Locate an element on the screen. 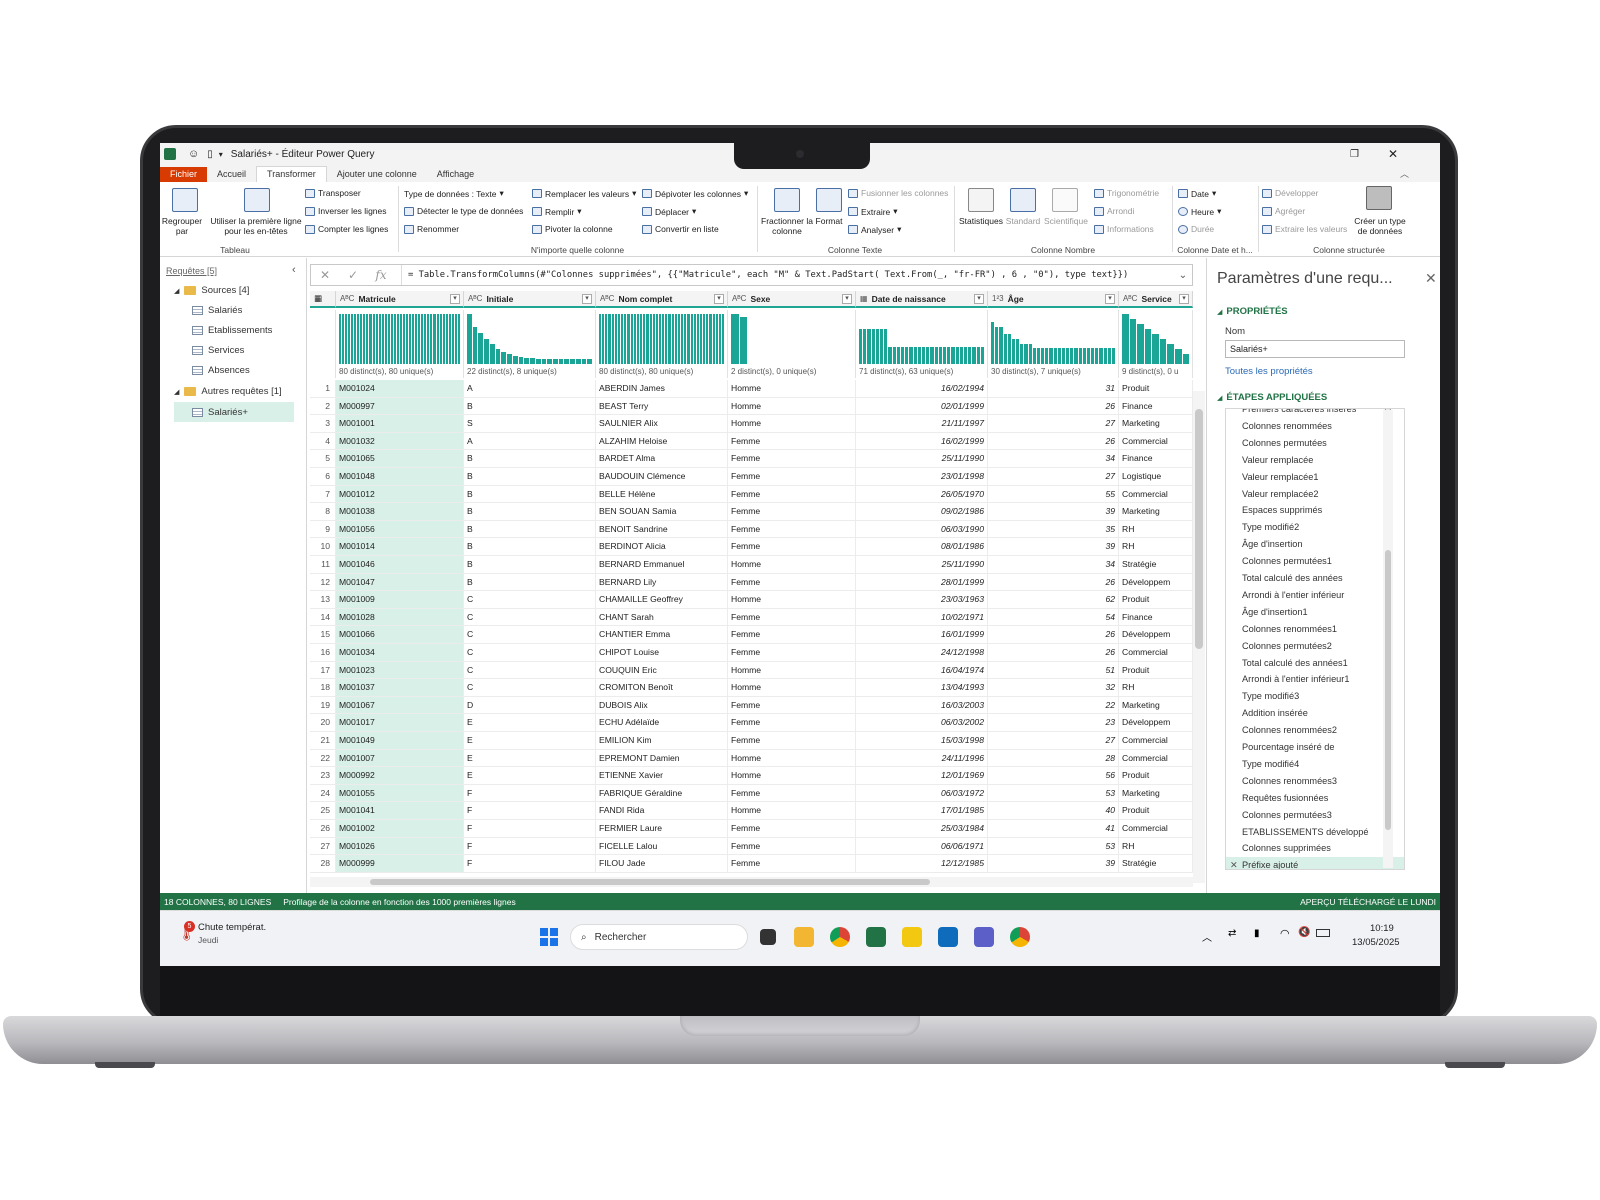  table-cell: M001014 is located at coordinates (400, 547).